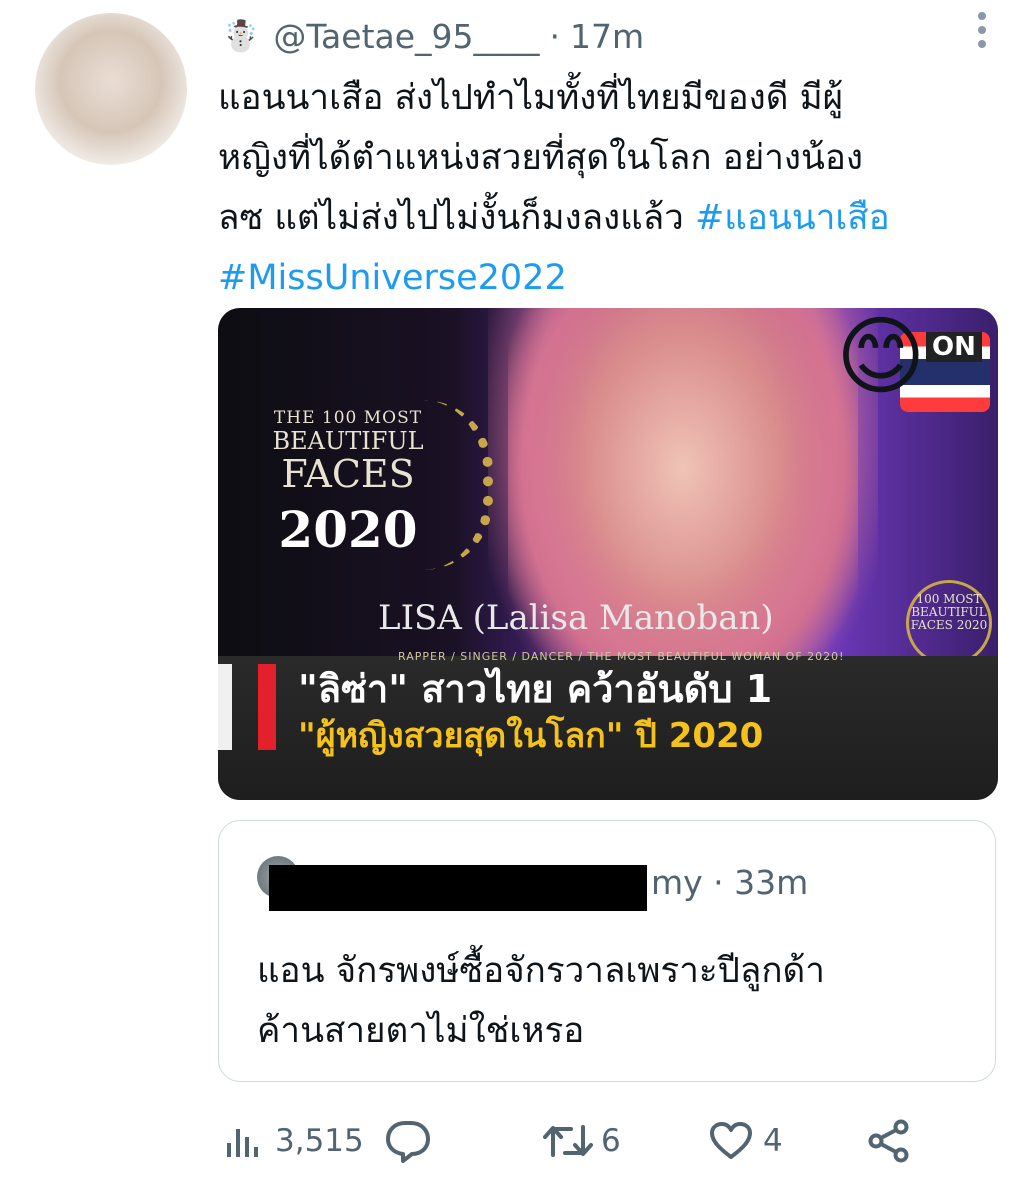 The height and width of the screenshot is (1200, 1032). What do you see at coordinates (348, 529) in the screenshot?
I see `badge-year: 2020` at bounding box center [348, 529].